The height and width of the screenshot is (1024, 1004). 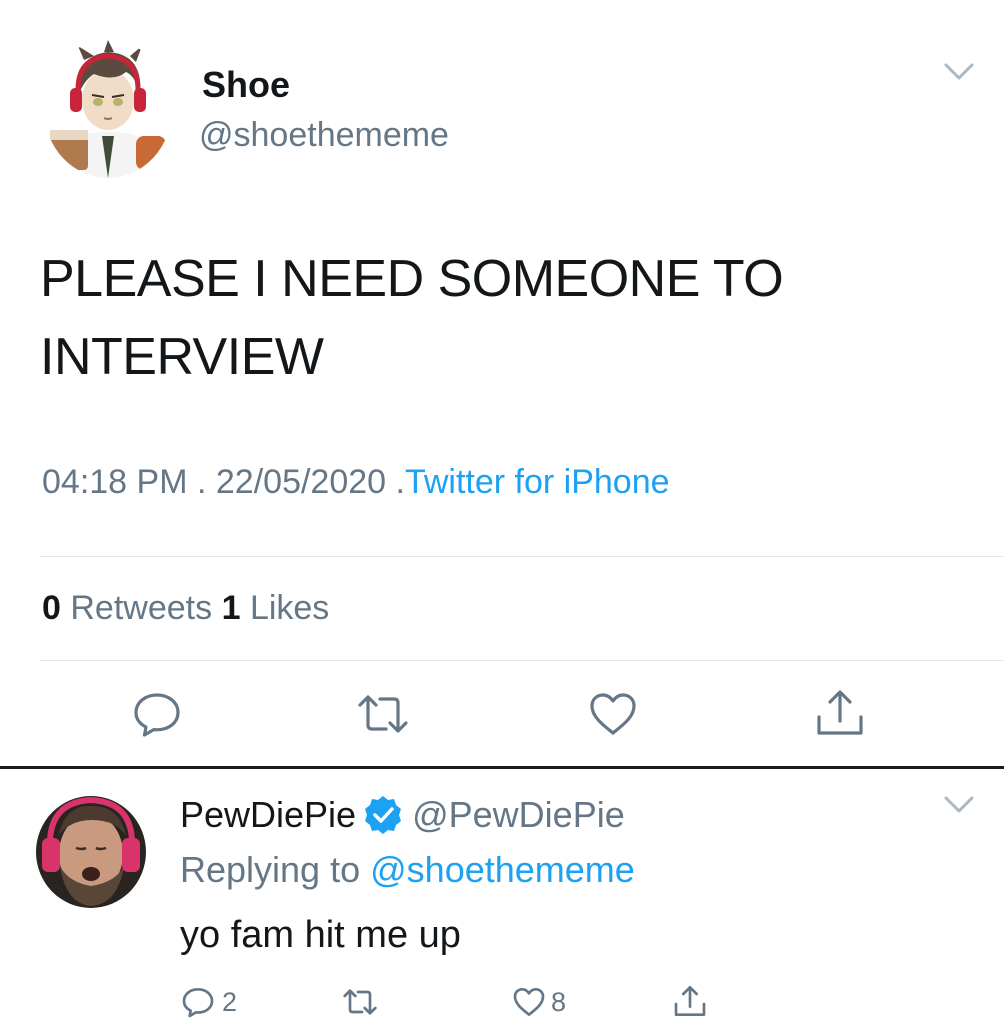 I want to click on likes-label: Likes, so click(x=289, y=608).